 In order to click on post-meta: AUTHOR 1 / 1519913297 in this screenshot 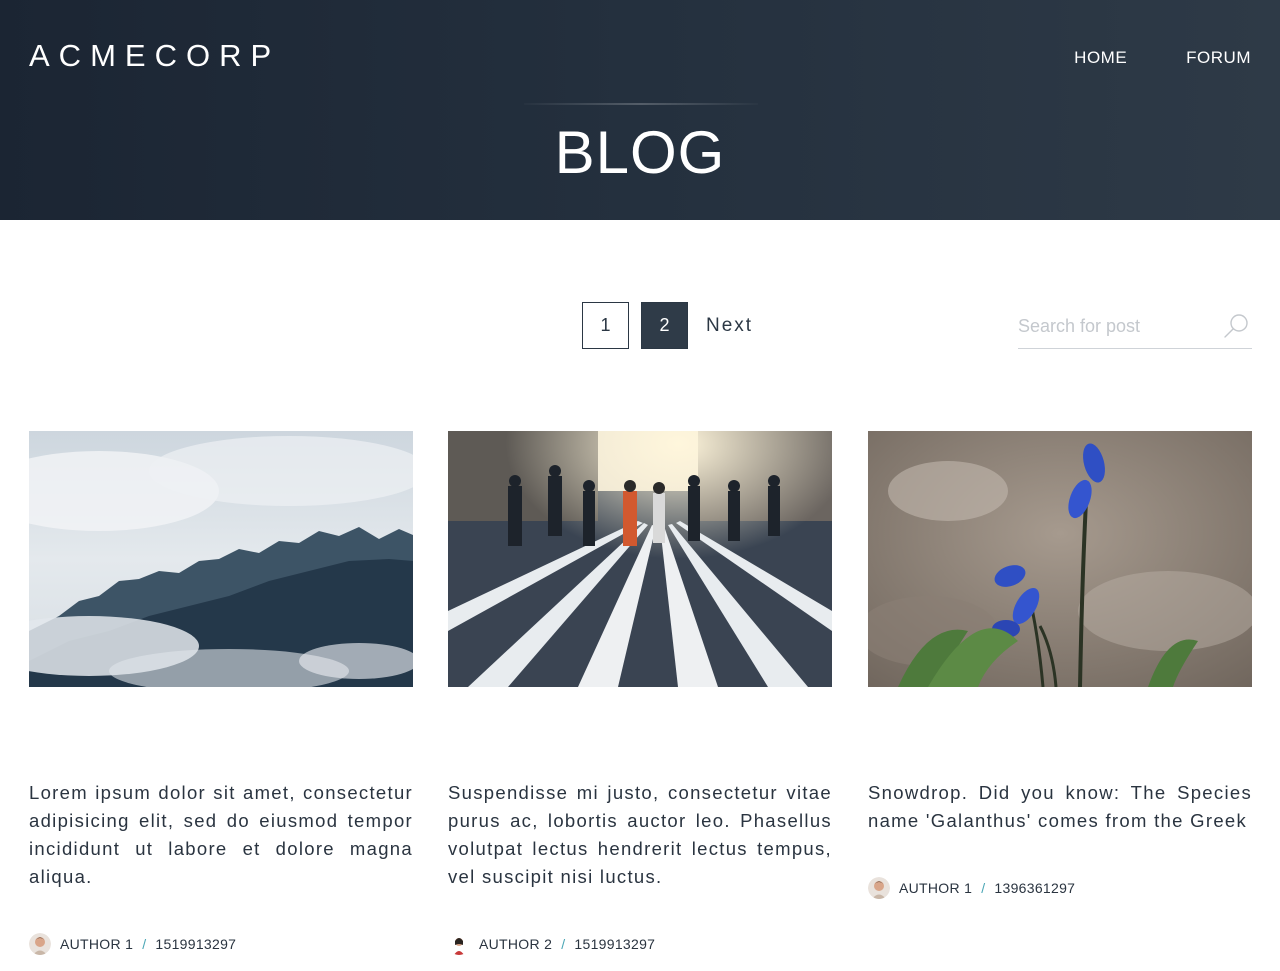, I will do `click(221, 944)`.